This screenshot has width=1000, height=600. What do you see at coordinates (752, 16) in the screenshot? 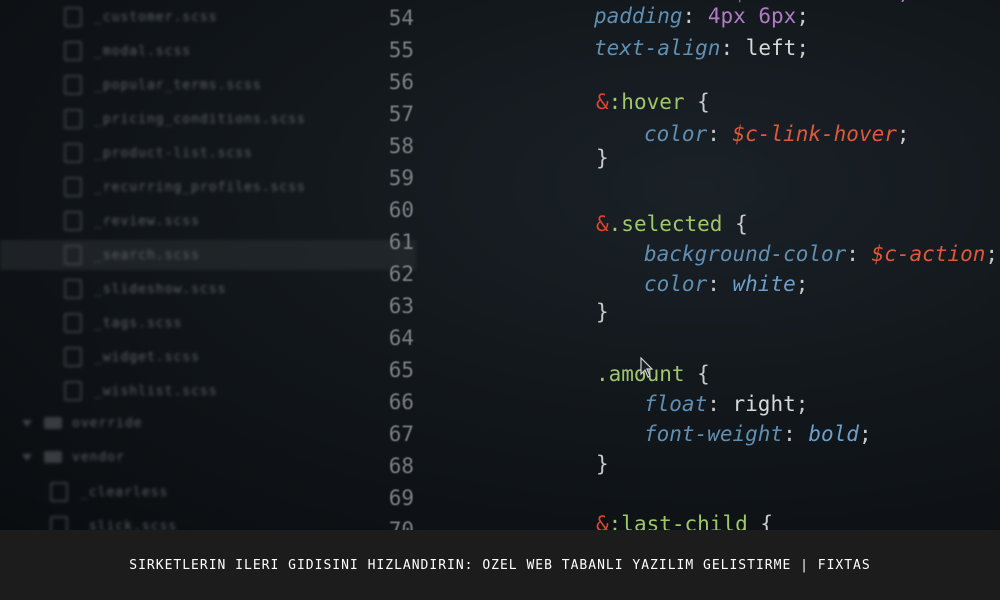
I see `code-token: 4px 6px` at bounding box center [752, 16].